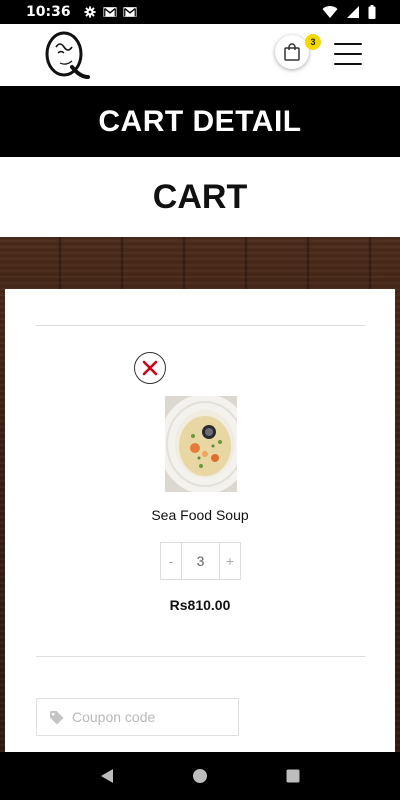 The height and width of the screenshot is (800, 400). What do you see at coordinates (171, 561) in the screenshot?
I see `decrement-button: -` at bounding box center [171, 561].